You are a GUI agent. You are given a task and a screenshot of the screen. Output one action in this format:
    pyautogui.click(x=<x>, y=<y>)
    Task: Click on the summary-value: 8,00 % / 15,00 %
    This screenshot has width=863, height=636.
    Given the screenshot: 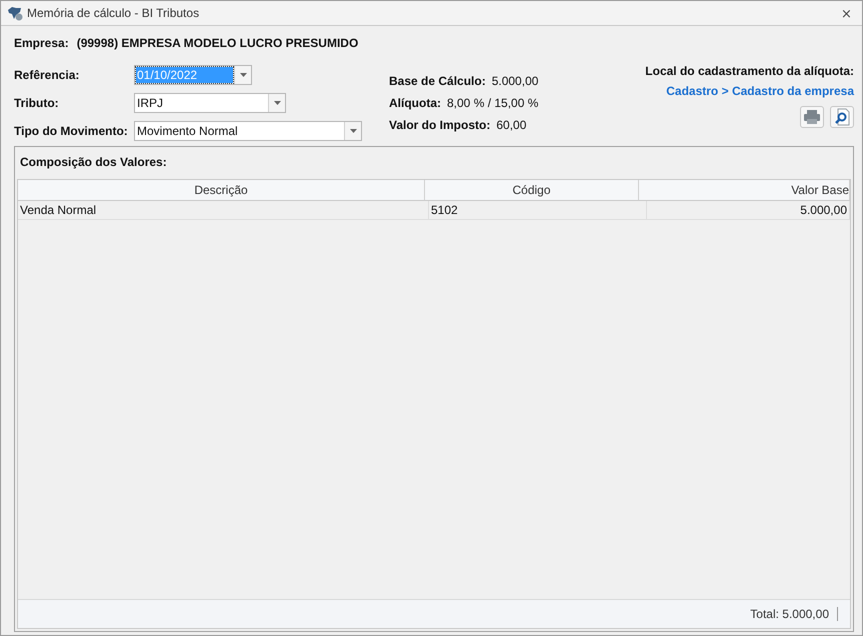 What is the action you would take?
    pyautogui.click(x=492, y=103)
    